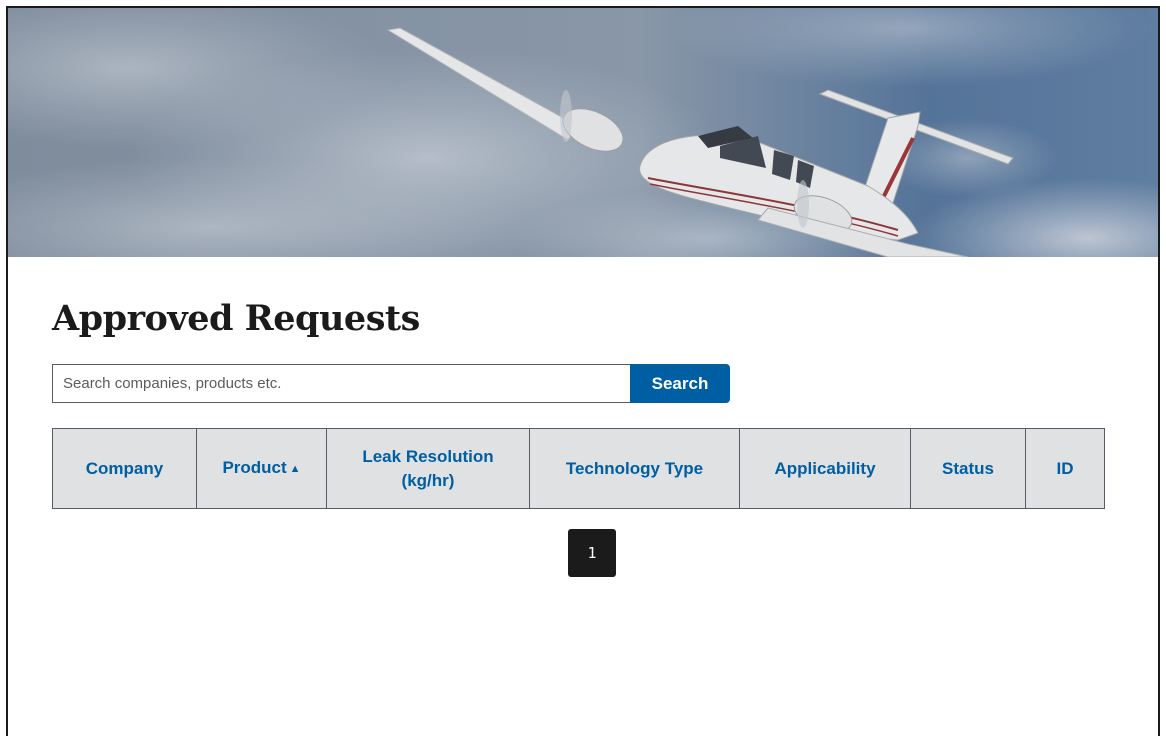 The height and width of the screenshot is (736, 1166). Describe the element at coordinates (680, 383) in the screenshot. I see `search-button: Search` at that location.